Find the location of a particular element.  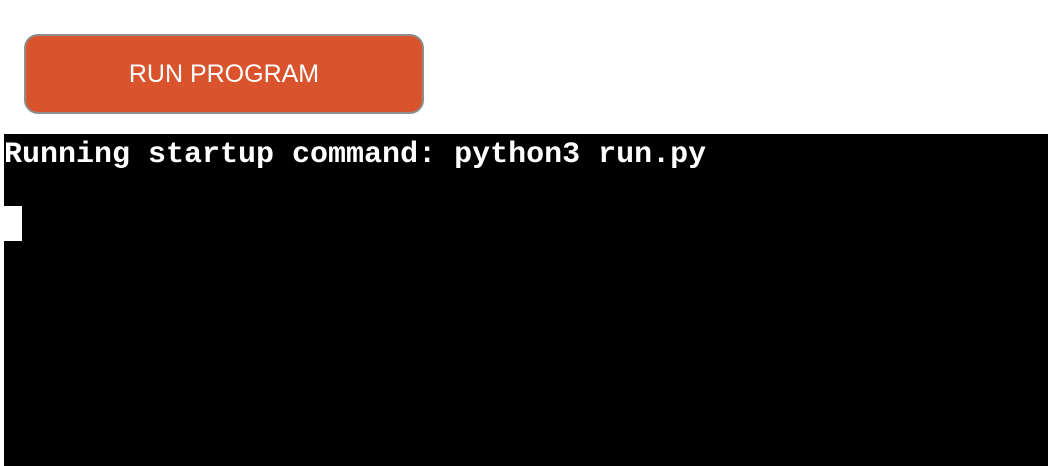

terminal-line: Running startup command: python3 run.py is located at coordinates (355, 155).